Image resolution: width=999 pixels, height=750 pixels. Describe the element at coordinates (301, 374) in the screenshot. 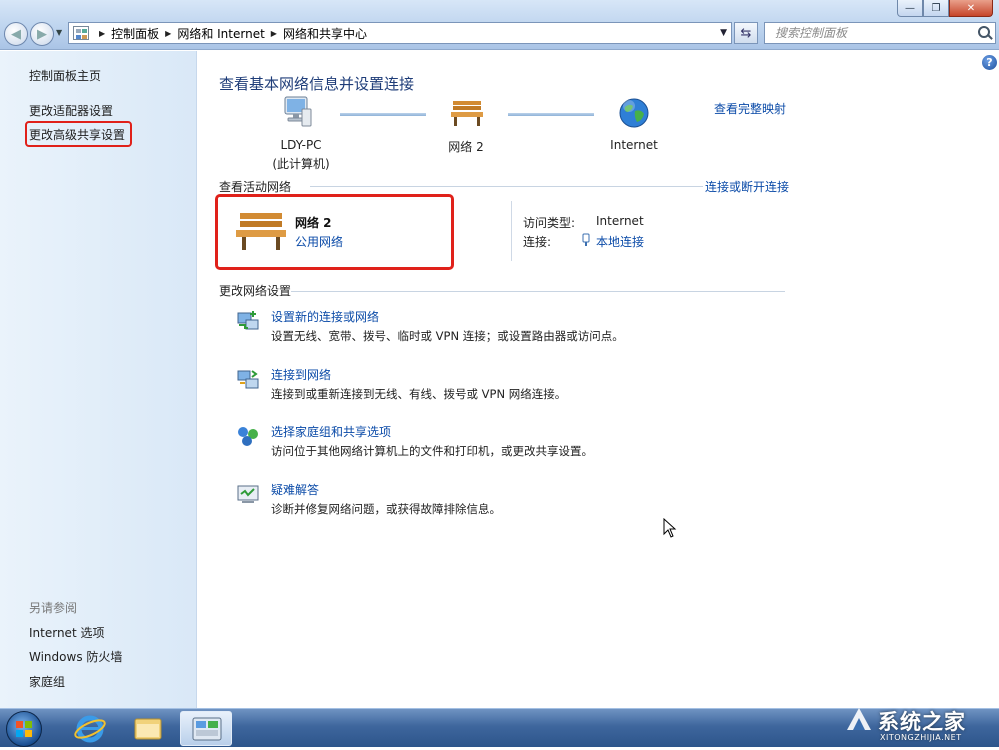

I see `connect-to-network-link: 连接到网络` at that location.